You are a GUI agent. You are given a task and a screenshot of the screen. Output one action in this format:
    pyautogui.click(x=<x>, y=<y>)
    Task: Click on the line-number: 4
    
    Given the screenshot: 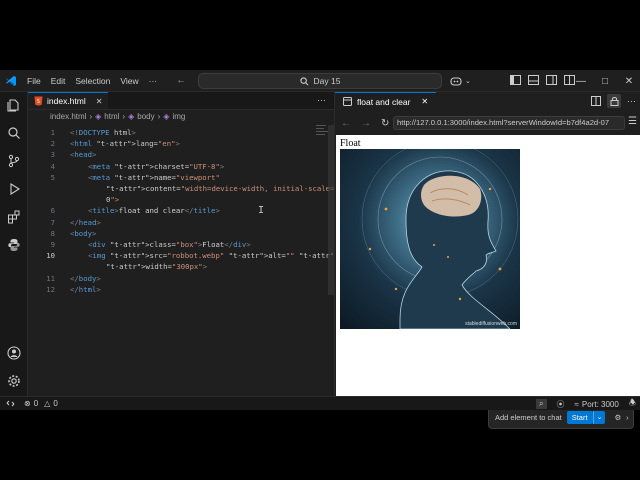 What is the action you would take?
    pyautogui.click(x=52, y=166)
    